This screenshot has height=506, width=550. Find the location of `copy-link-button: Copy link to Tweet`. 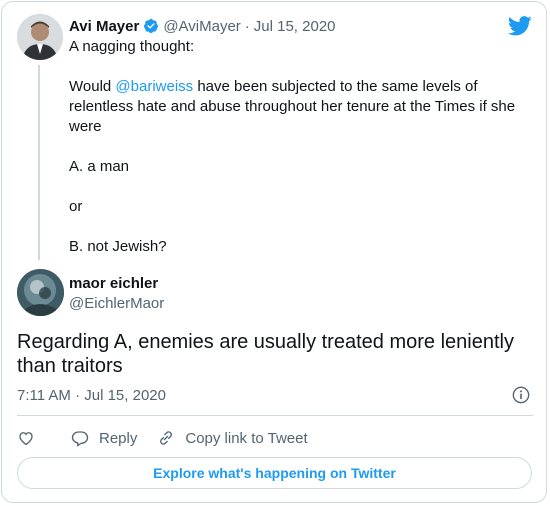

copy-link-button: Copy link to Tweet is located at coordinates (232, 438).